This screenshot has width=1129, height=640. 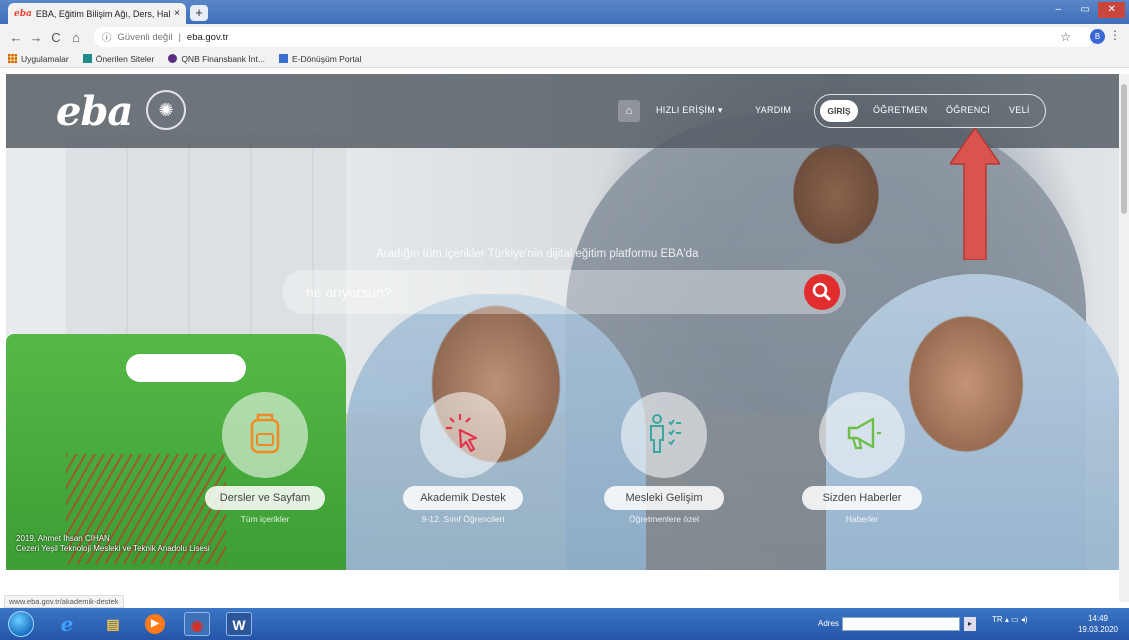 What do you see at coordinates (463, 519) in the screenshot?
I see `feature-sub: 9-12. Sınıf Öğrencileri` at bounding box center [463, 519].